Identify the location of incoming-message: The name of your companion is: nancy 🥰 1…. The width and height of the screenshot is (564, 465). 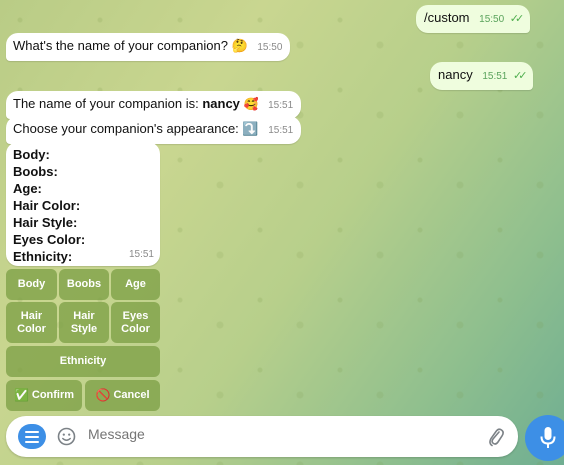
(154, 105).